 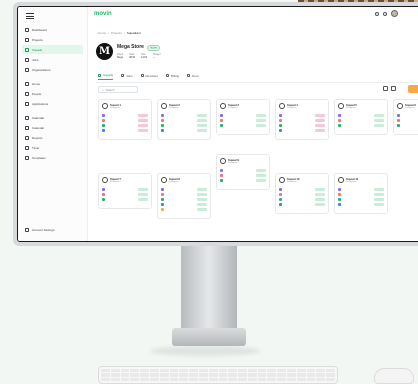 I want to click on sidebar-item-projects: Projects, so click(x=52, y=39).